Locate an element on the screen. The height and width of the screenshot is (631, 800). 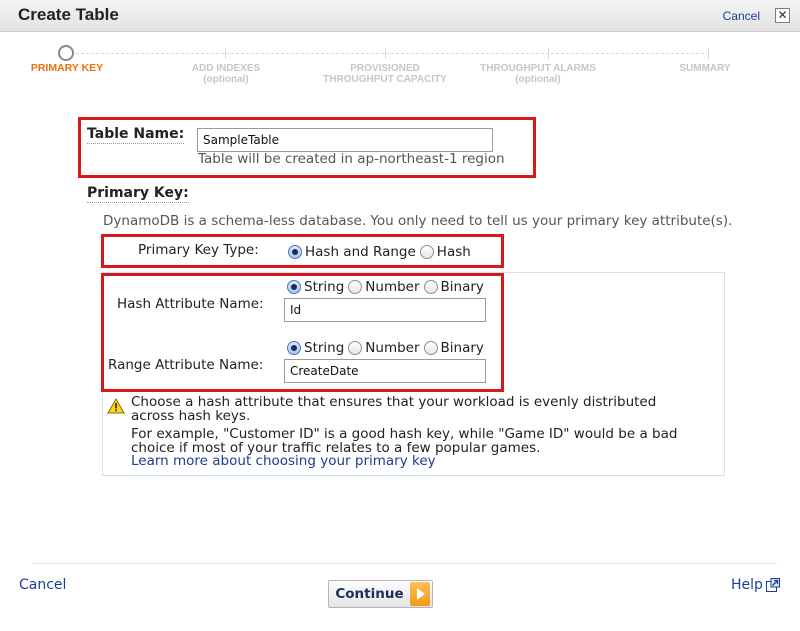
step-summary: SUMMARY is located at coordinates (705, 68).